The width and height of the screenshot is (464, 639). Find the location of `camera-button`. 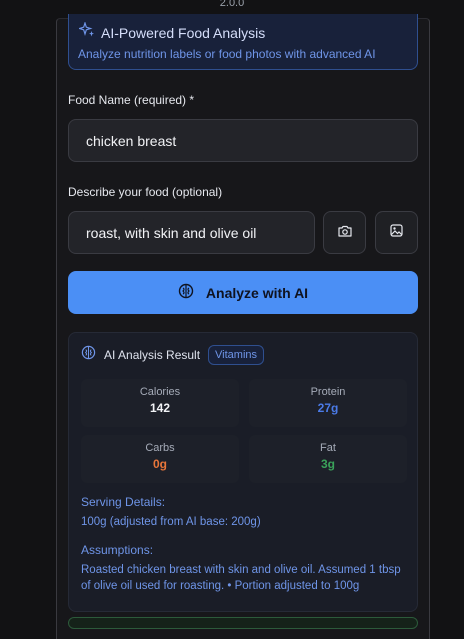

camera-button is located at coordinates (344, 232).